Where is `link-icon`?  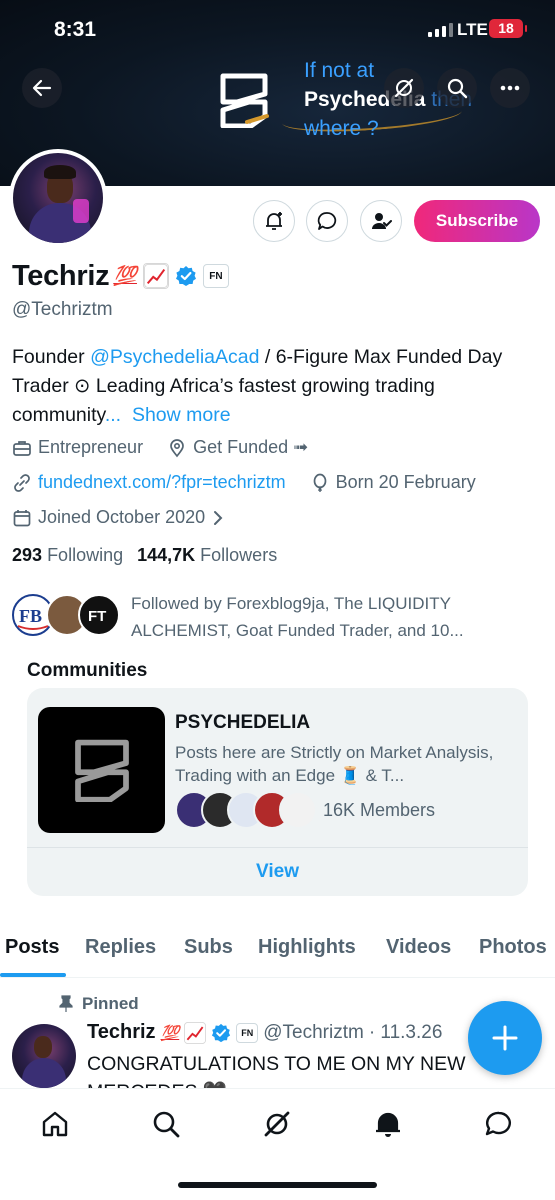
link-icon is located at coordinates (22, 482).